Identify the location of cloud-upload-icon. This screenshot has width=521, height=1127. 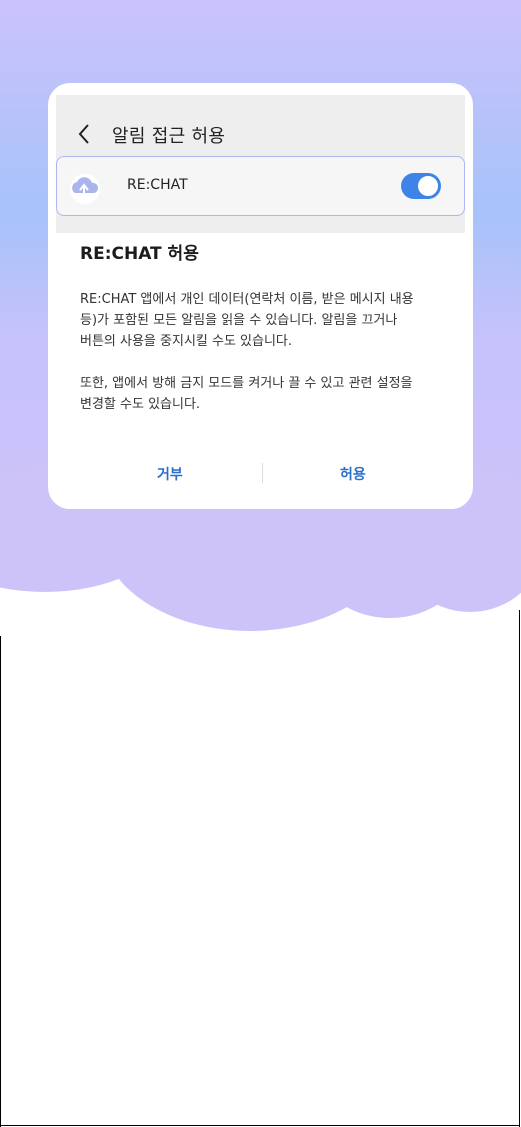
(85, 189).